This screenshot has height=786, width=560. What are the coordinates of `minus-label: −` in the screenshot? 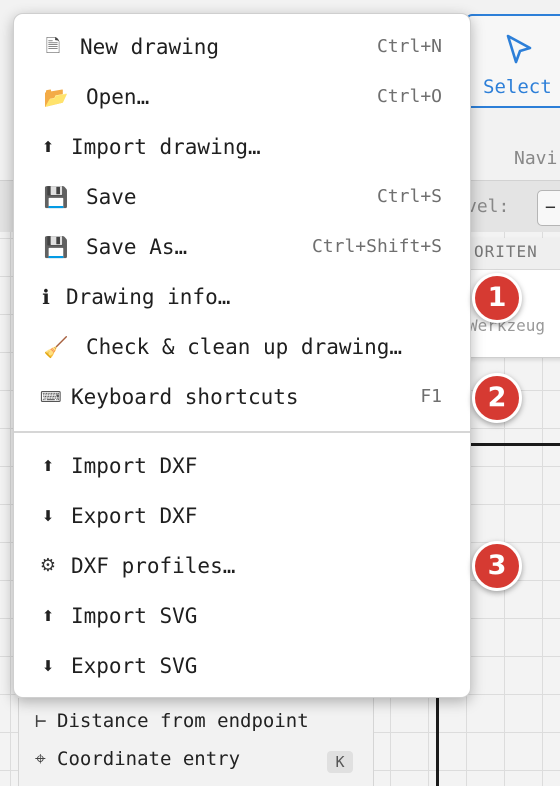 It's located at (550, 207).